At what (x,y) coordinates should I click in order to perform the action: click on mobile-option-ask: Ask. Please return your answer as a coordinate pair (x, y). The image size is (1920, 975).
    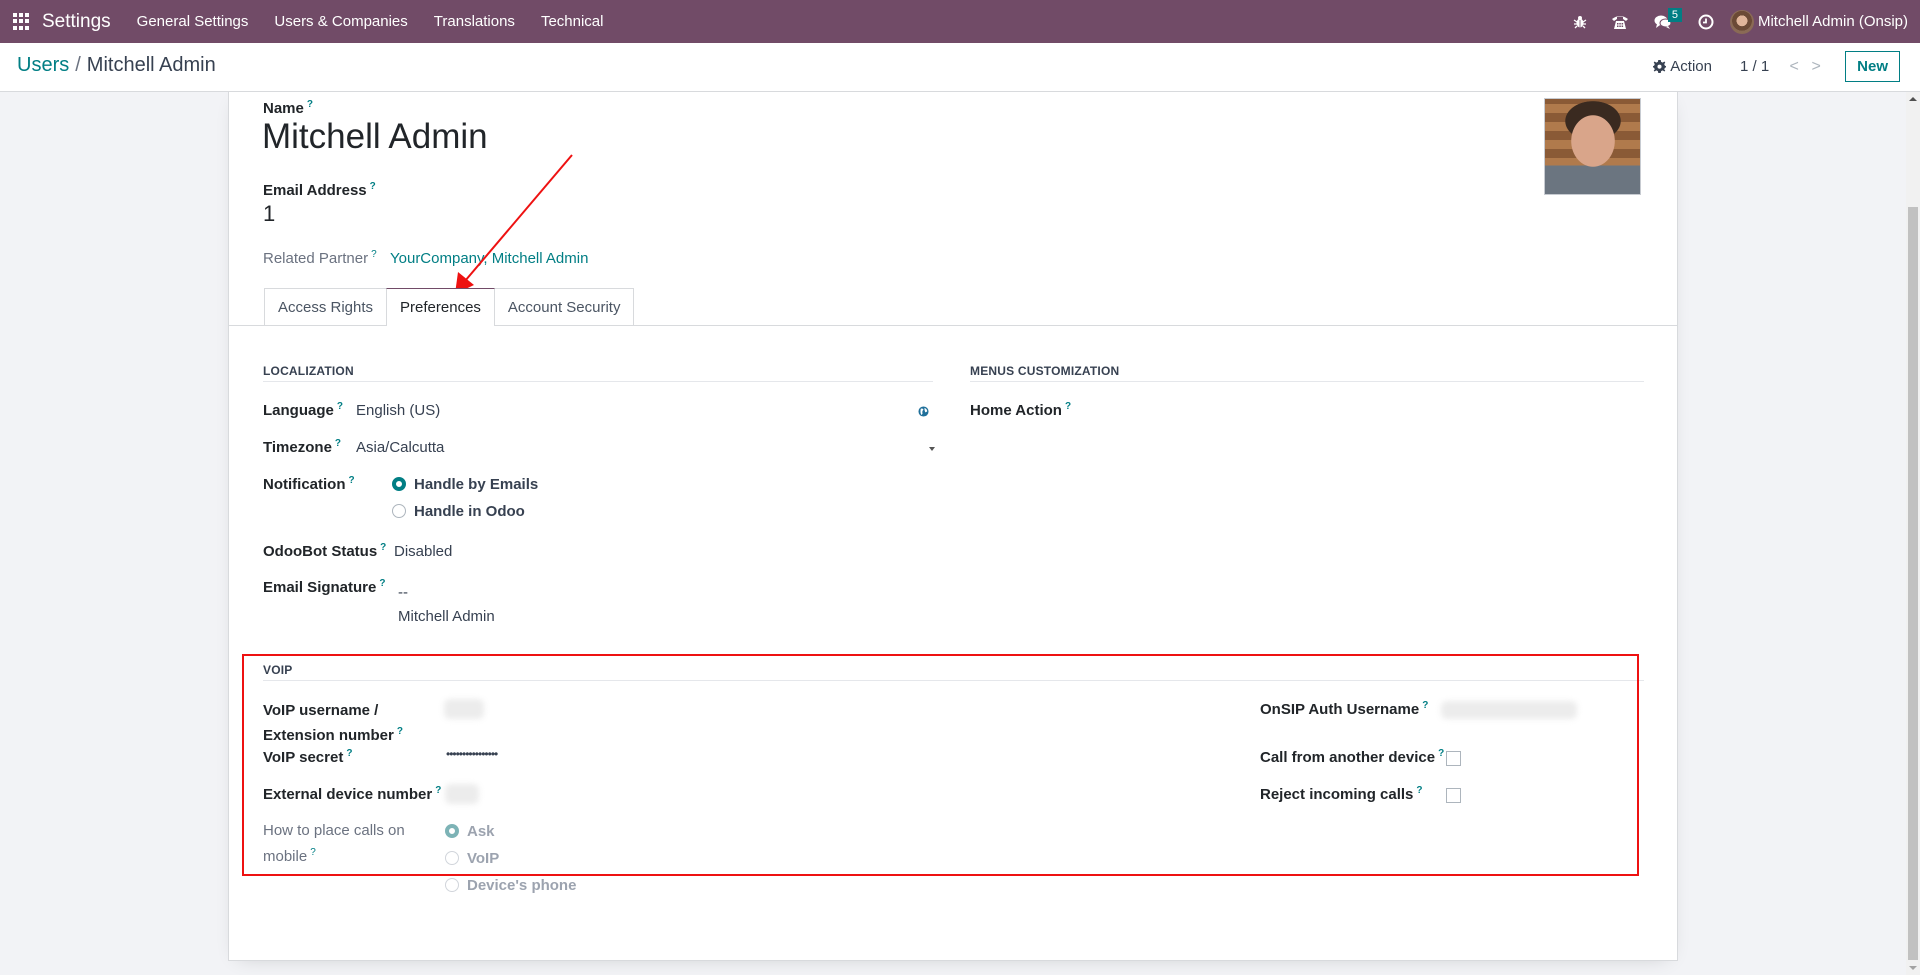
    Looking at the image, I should click on (510, 831).